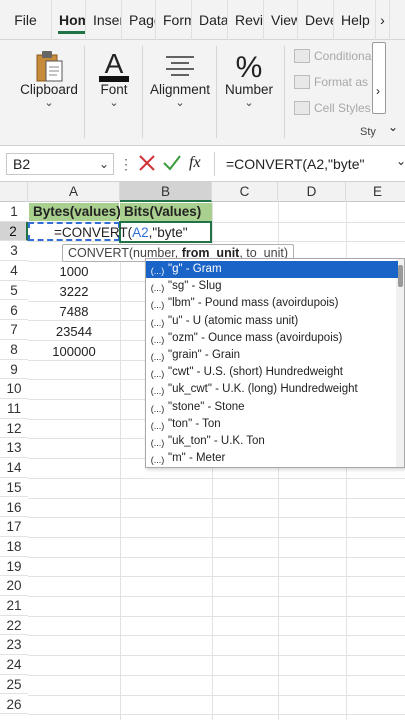 Image resolution: width=405 pixels, height=720 pixels. Describe the element at coordinates (172, 163) in the screenshot. I see `enter-check-icon` at that location.